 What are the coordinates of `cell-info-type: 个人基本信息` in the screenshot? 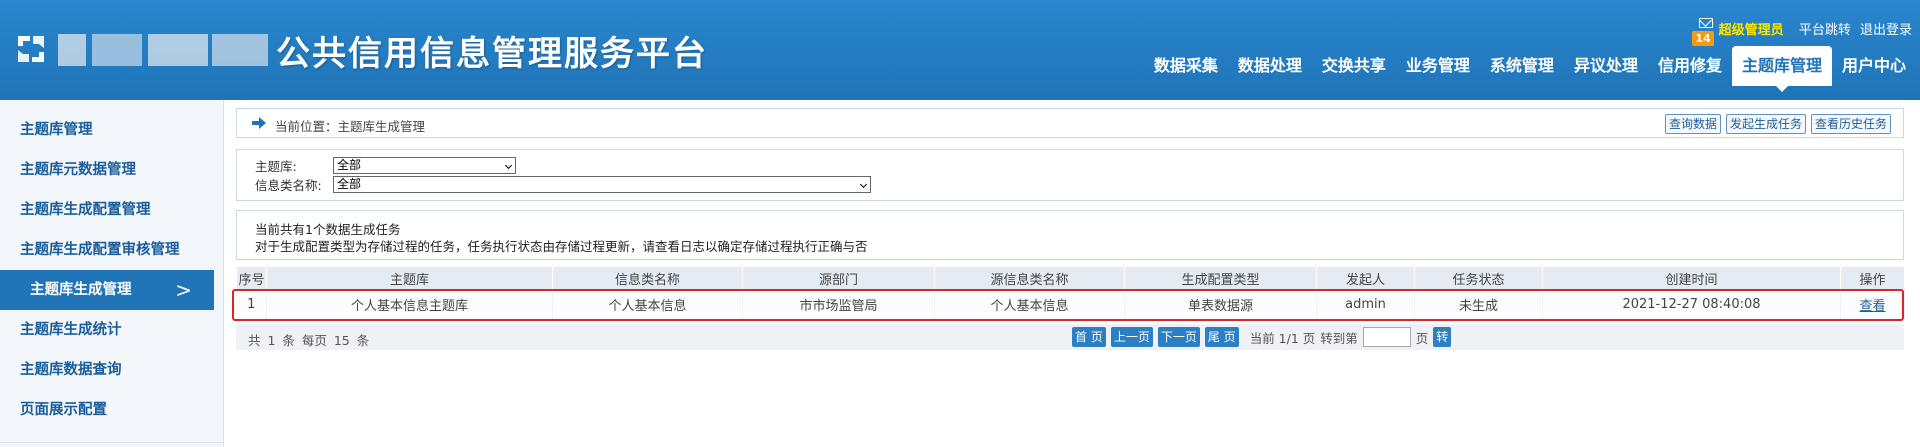 It's located at (647, 304).